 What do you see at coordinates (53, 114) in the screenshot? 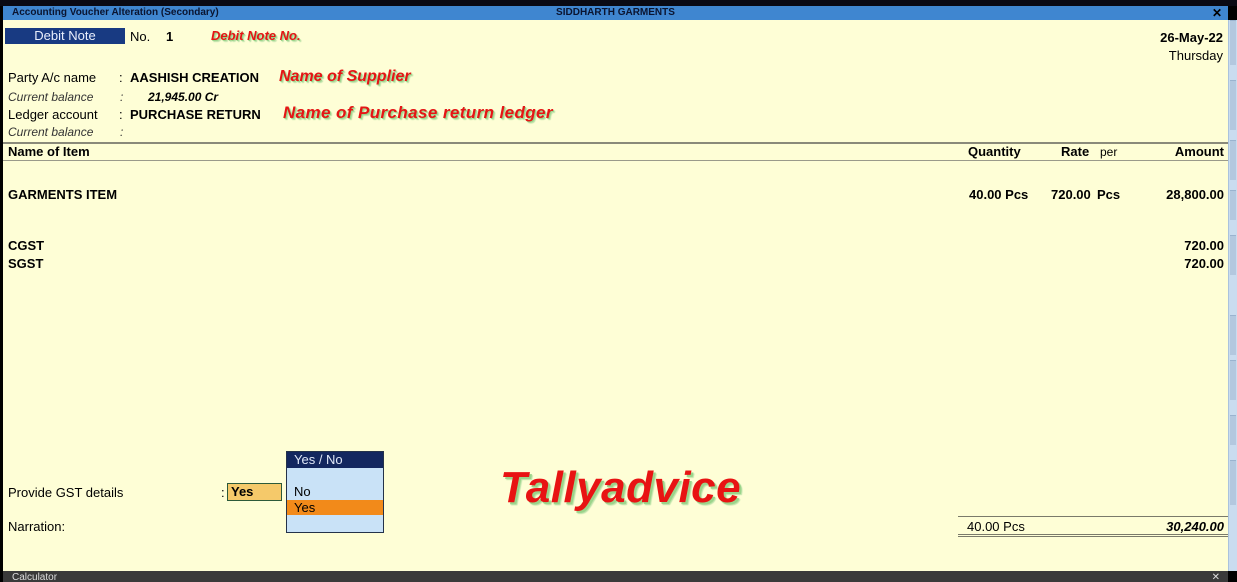
I see `ledger-label: Ledger account` at bounding box center [53, 114].